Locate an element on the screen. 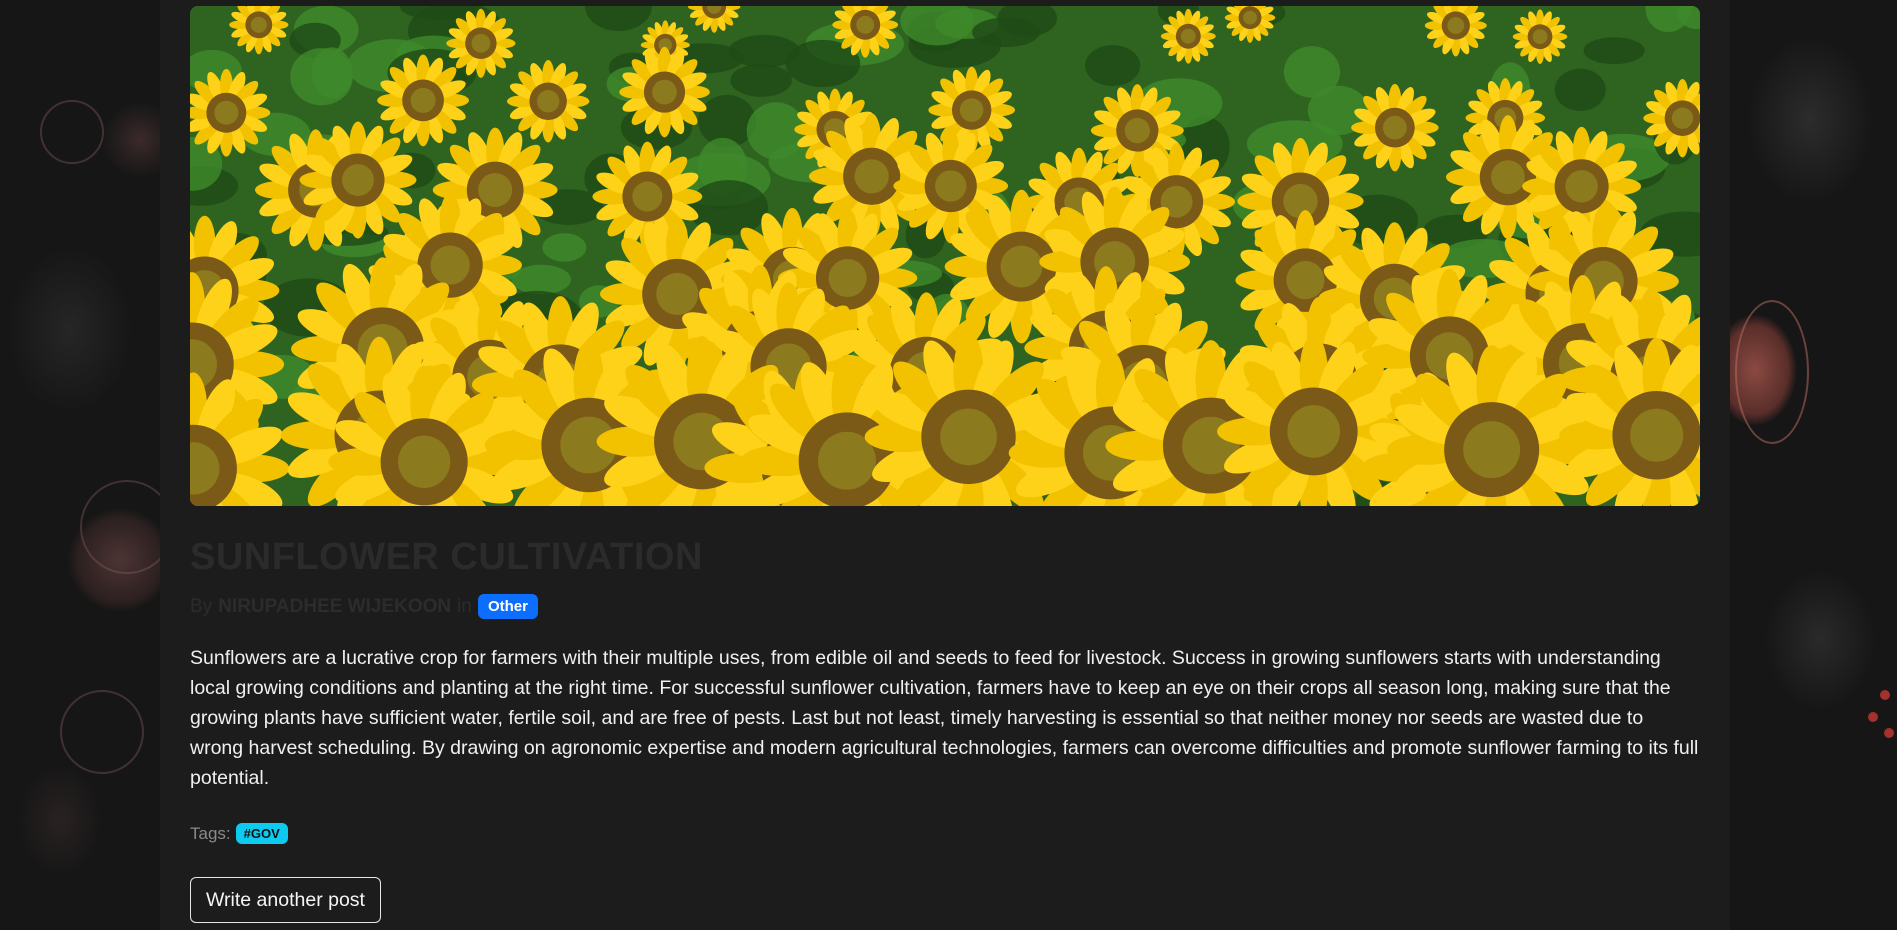 The image size is (1897, 930). post-tags: Tags: #GOV is located at coordinates (239, 833).